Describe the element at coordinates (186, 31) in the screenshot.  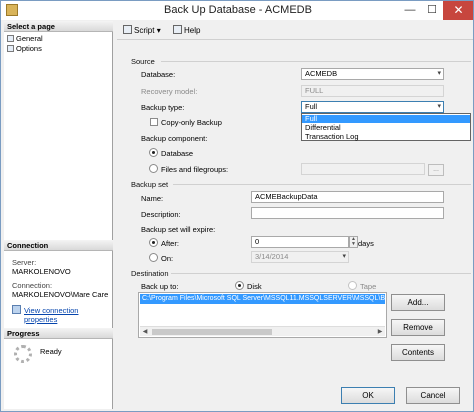
I see `help-button: Help` at that location.